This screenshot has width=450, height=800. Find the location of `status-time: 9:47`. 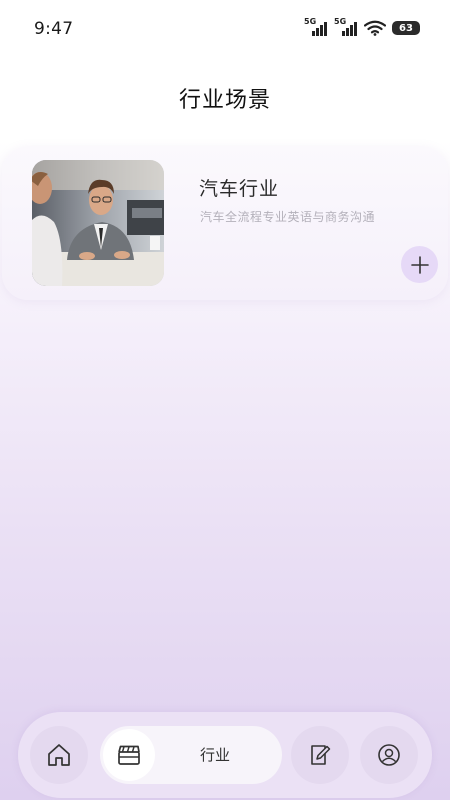

status-time: 9:47 is located at coordinates (54, 29).